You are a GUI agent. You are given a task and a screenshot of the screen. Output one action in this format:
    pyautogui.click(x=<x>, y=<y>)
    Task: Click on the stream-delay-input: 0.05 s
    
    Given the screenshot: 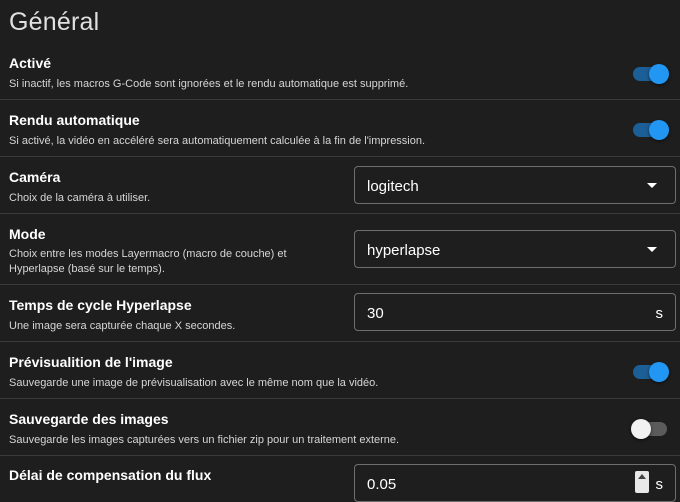 What is the action you would take?
    pyautogui.click(x=515, y=483)
    